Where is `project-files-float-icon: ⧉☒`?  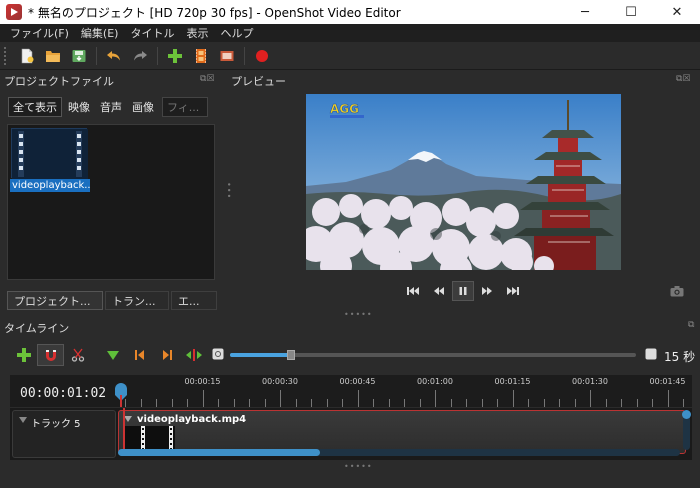 project-files-float-icon: ⧉☒ is located at coordinates (207, 79).